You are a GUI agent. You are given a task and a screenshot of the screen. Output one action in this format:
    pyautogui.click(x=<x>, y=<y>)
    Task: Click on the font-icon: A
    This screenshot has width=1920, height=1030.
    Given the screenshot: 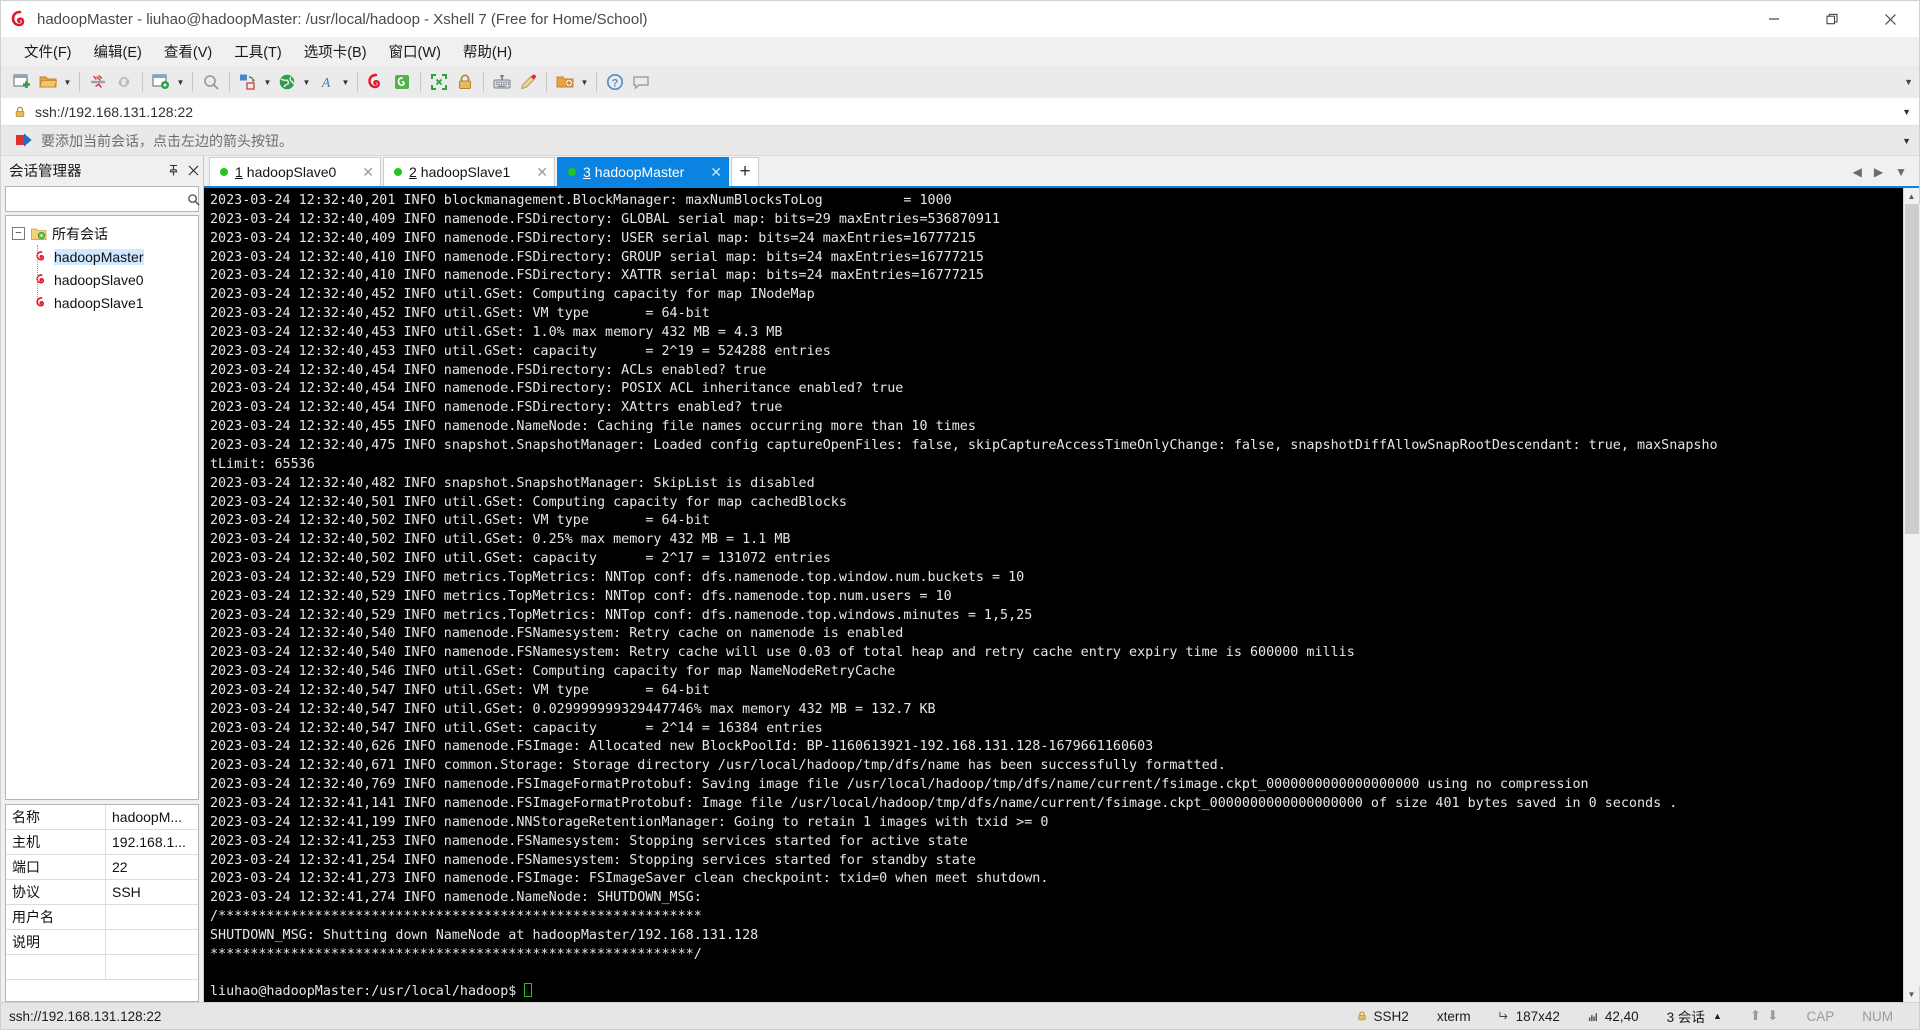 What is the action you would take?
    pyautogui.click(x=326, y=82)
    